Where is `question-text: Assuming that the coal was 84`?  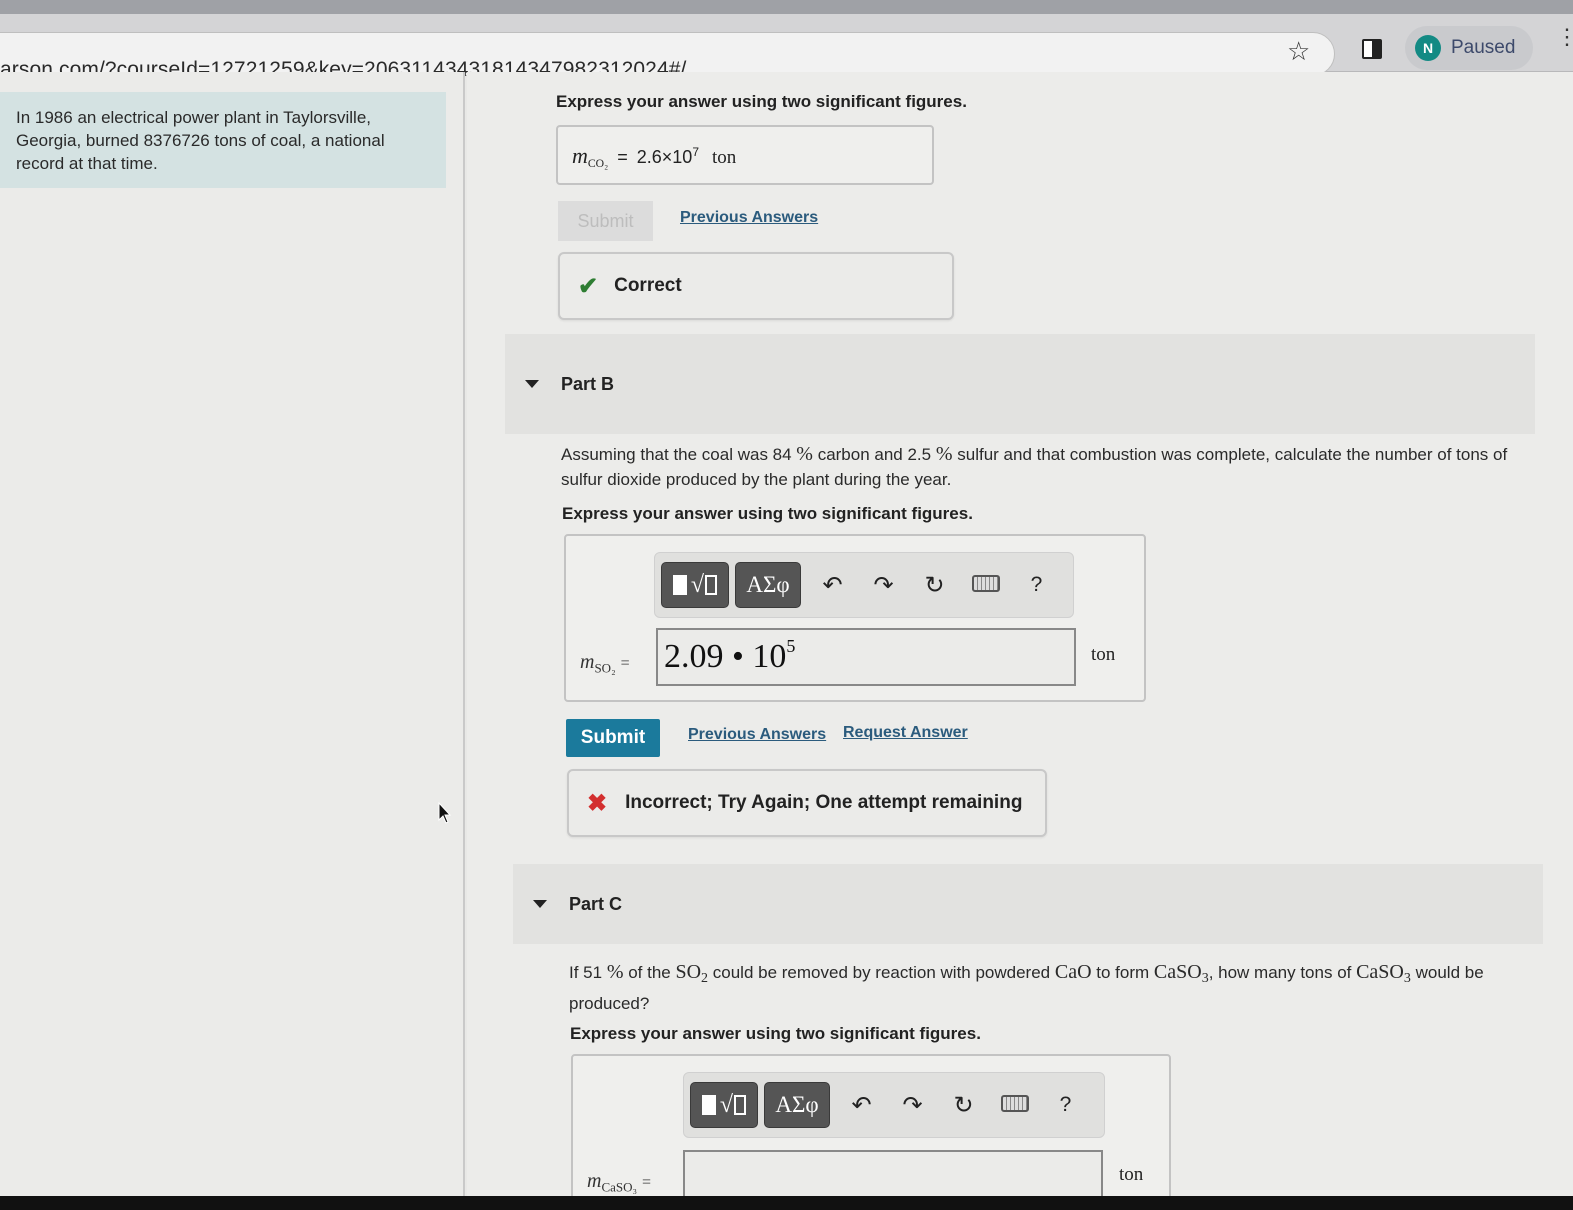 question-text: Assuming that the coal was 84 is located at coordinates (679, 454).